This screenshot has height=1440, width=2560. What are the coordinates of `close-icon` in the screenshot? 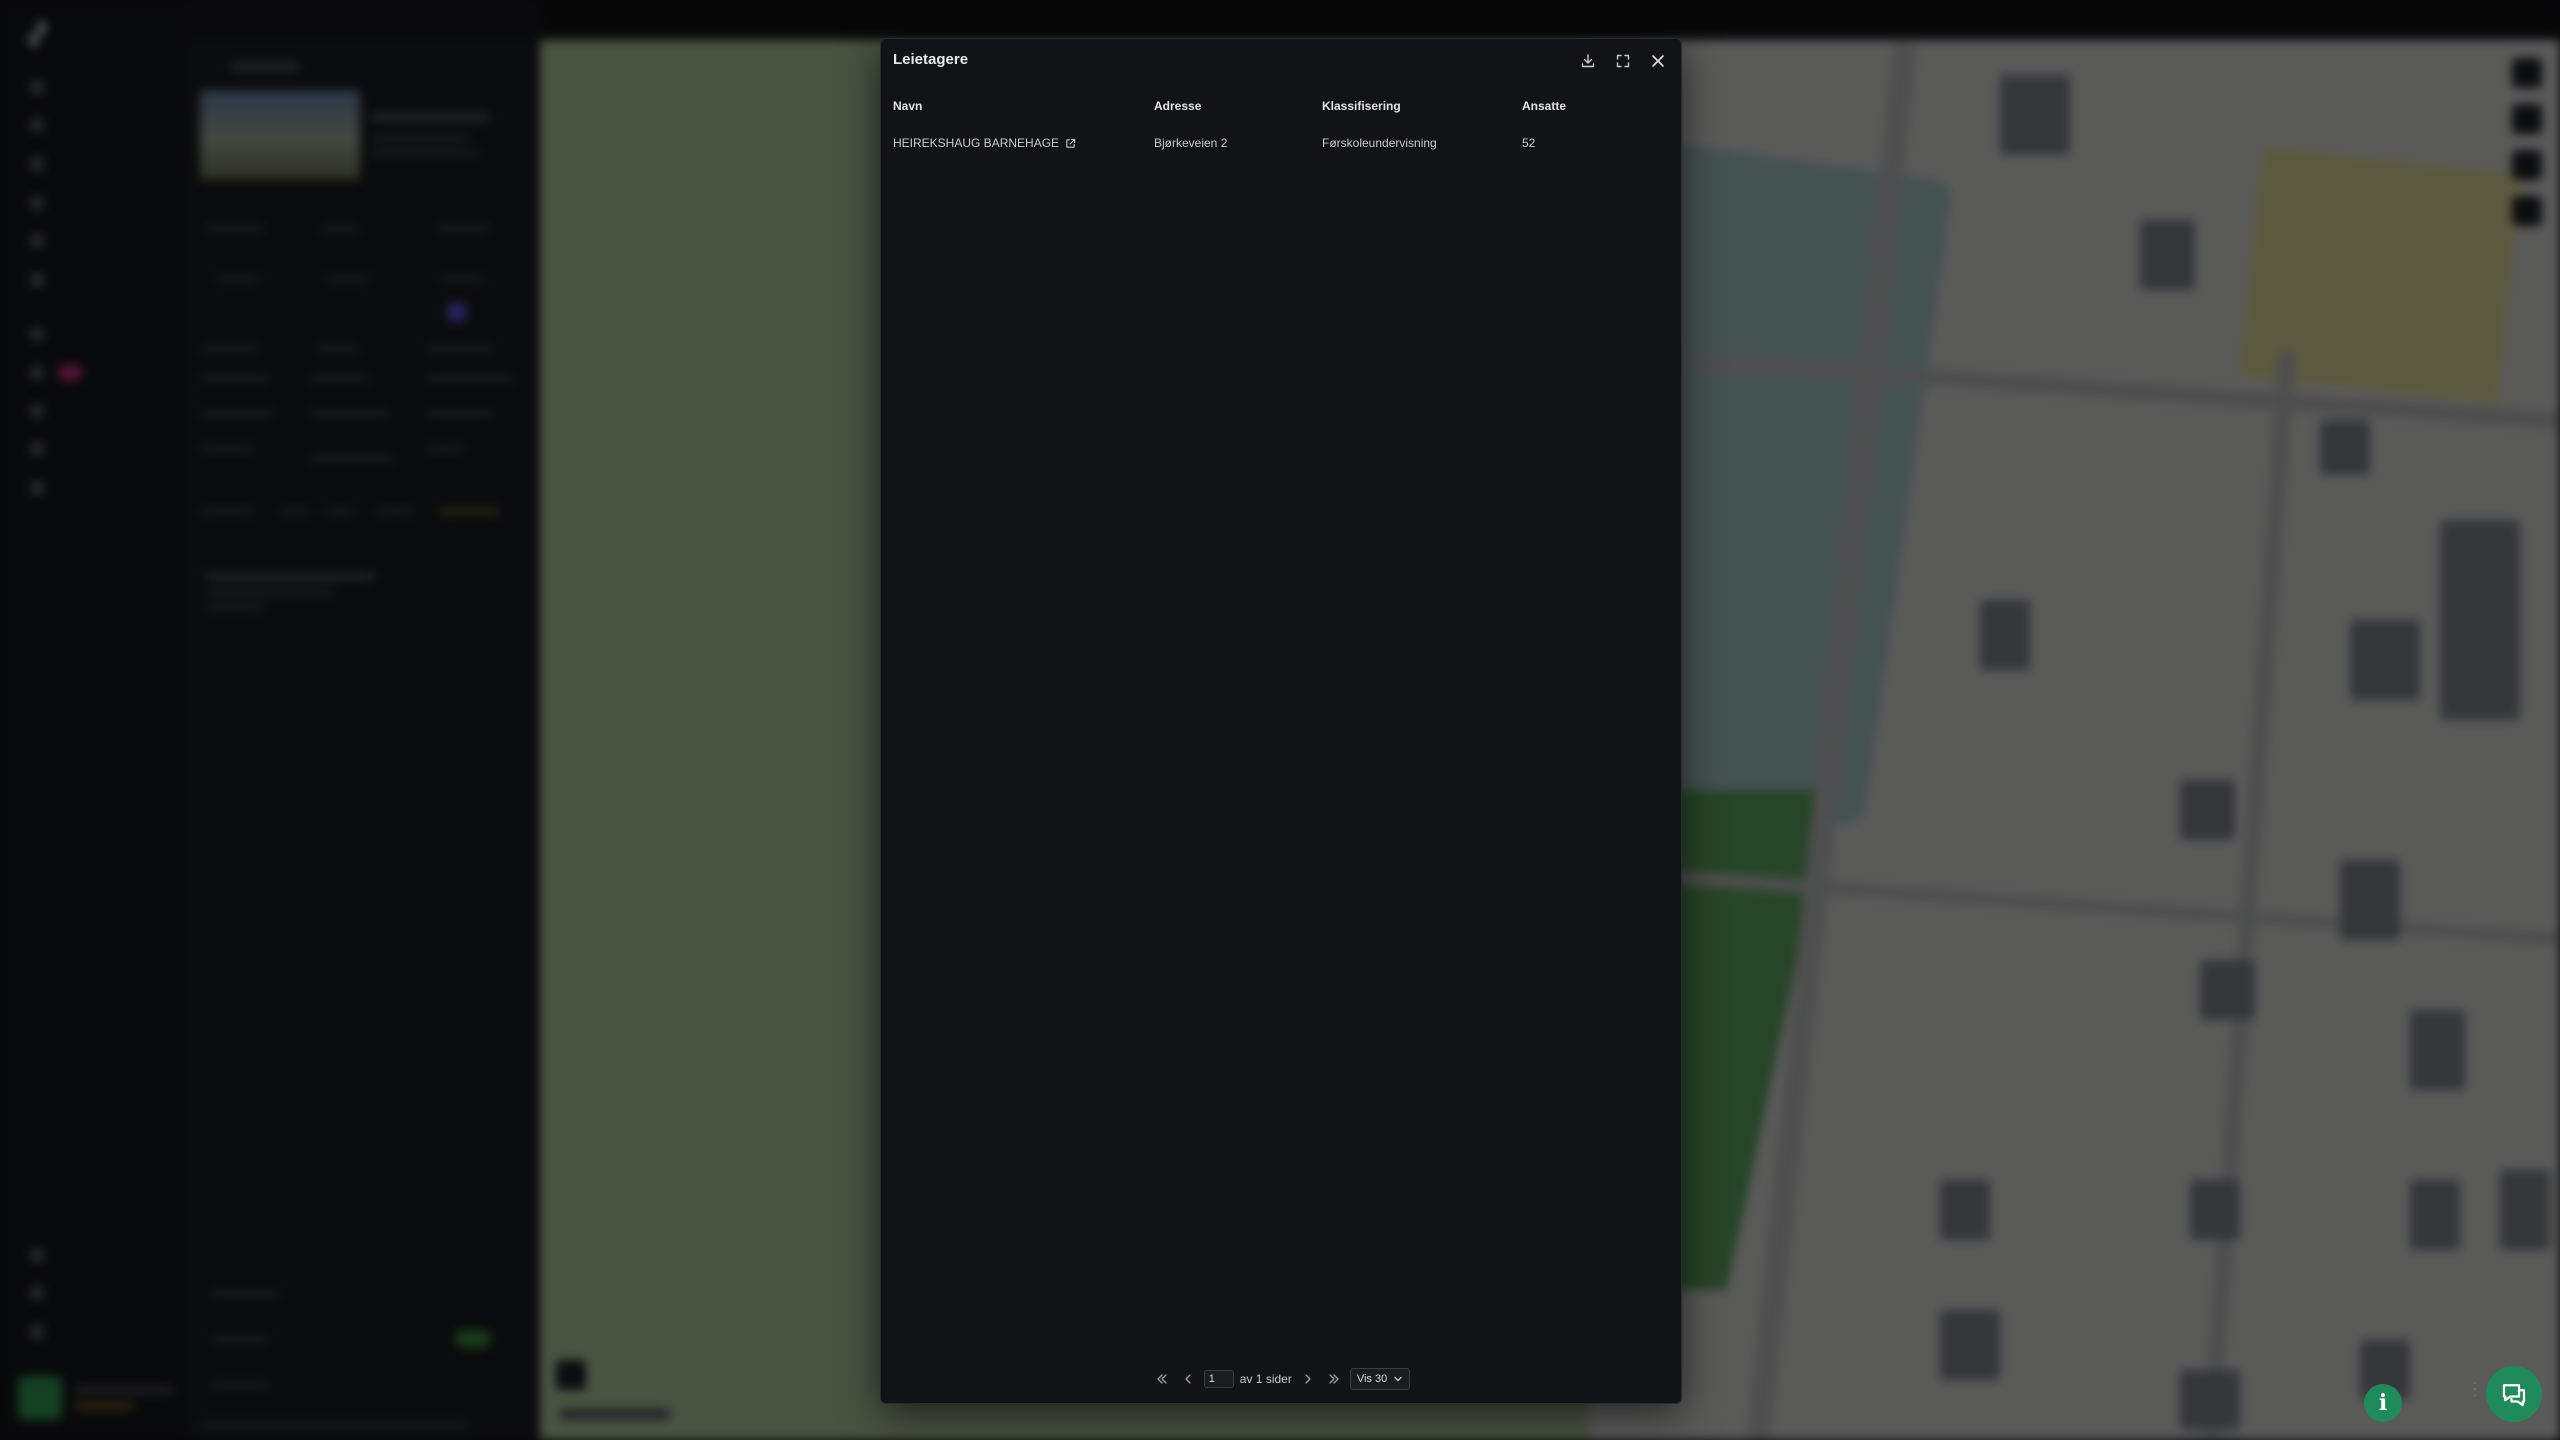 It's located at (1657, 60).